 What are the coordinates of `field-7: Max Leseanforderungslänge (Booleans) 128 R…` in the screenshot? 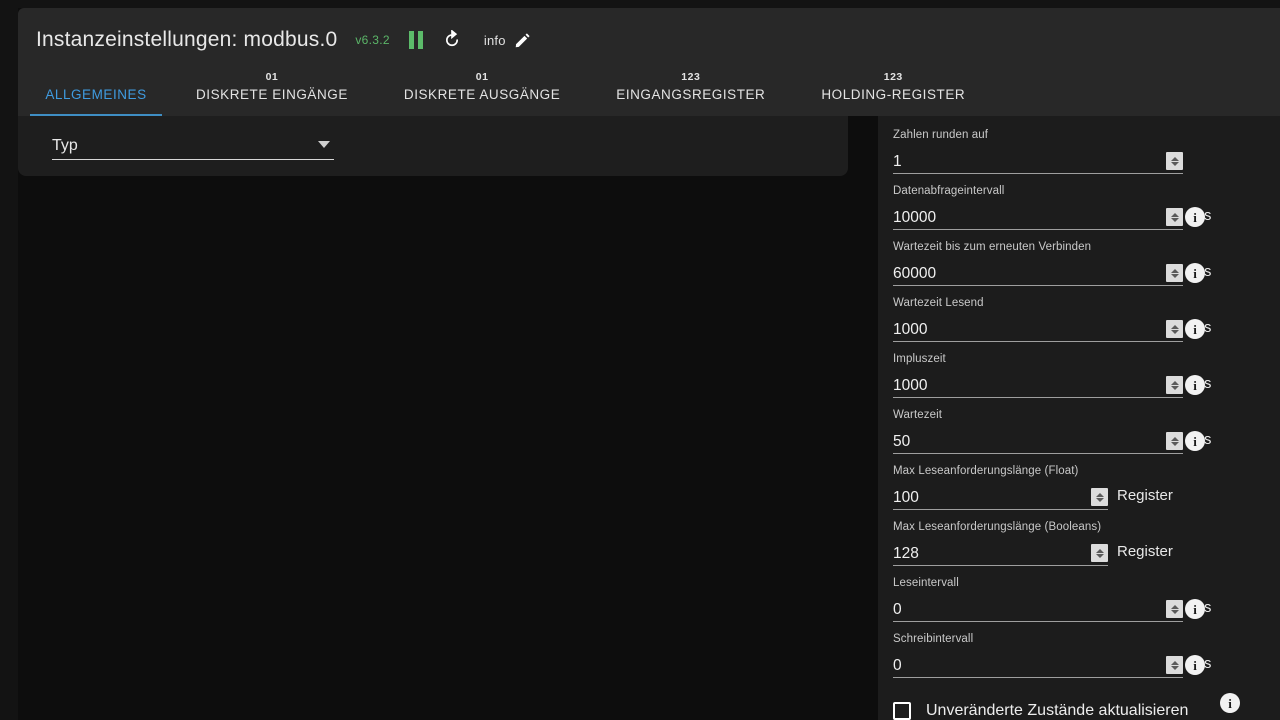 It's located at (1033, 543).